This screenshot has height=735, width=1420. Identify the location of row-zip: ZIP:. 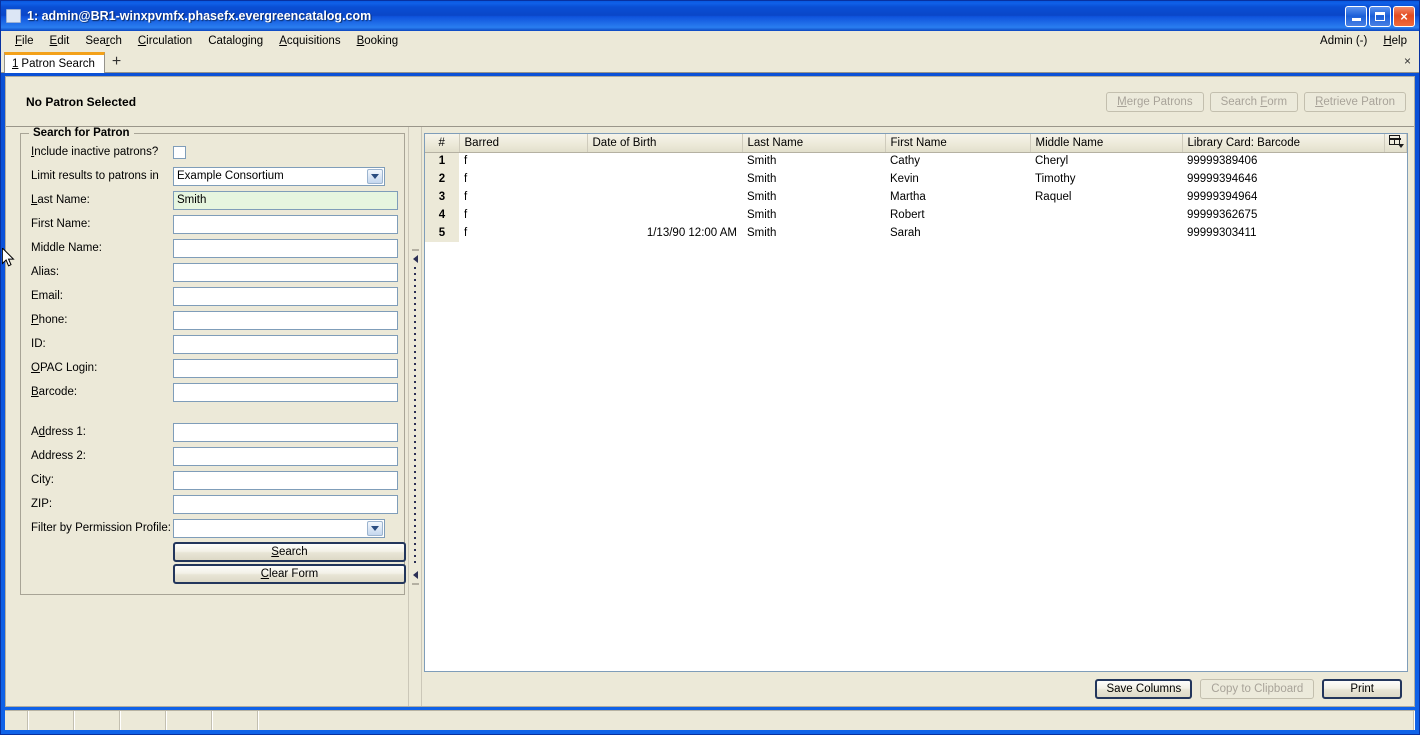
(214, 504).